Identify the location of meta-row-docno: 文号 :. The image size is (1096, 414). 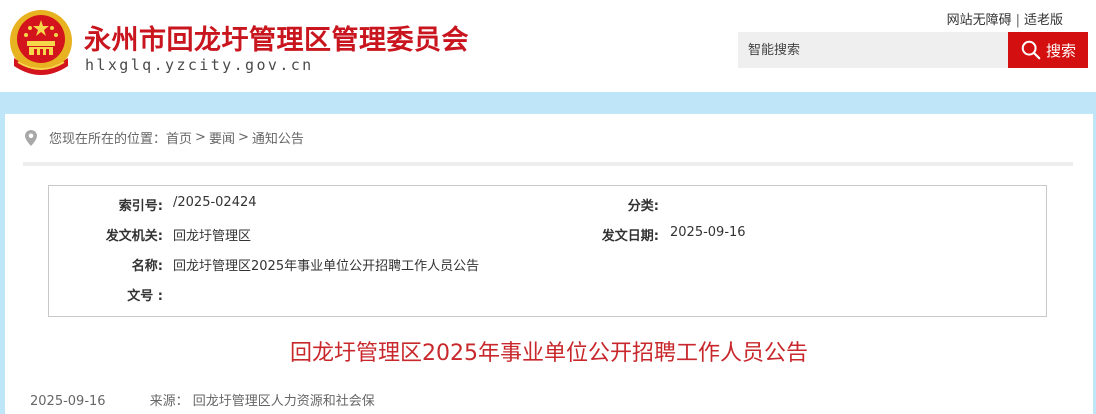
(547, 296).